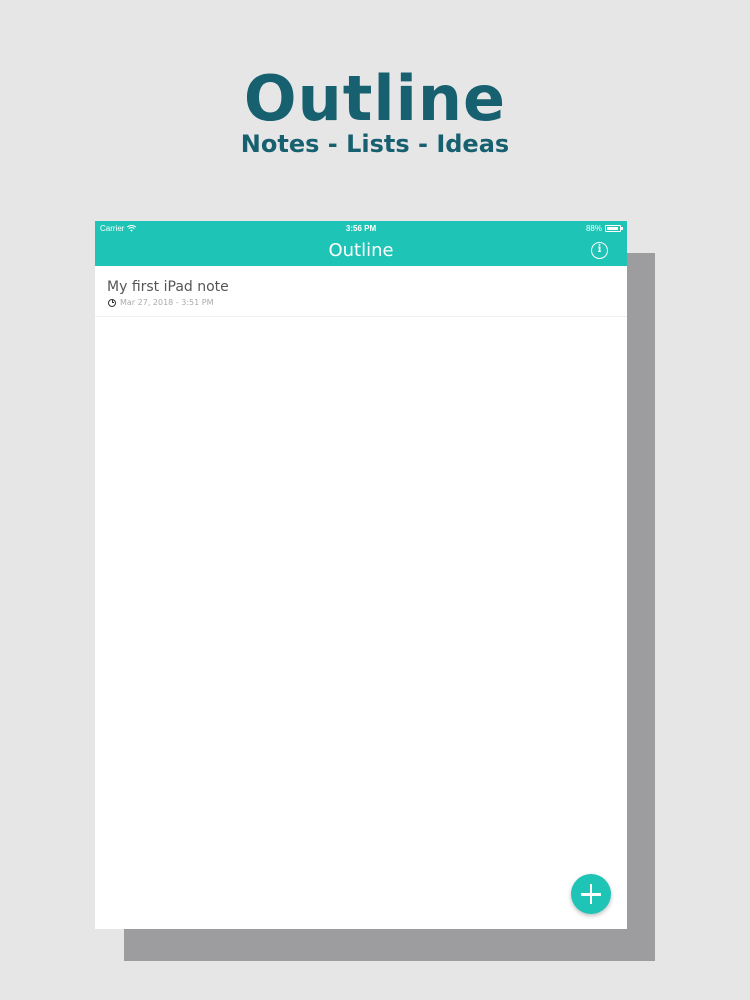  Describe the element at coordinates (167, 302) in the screenshot. I see `note-date: Mar 27, 2018 - 3:51 PM` at that location.